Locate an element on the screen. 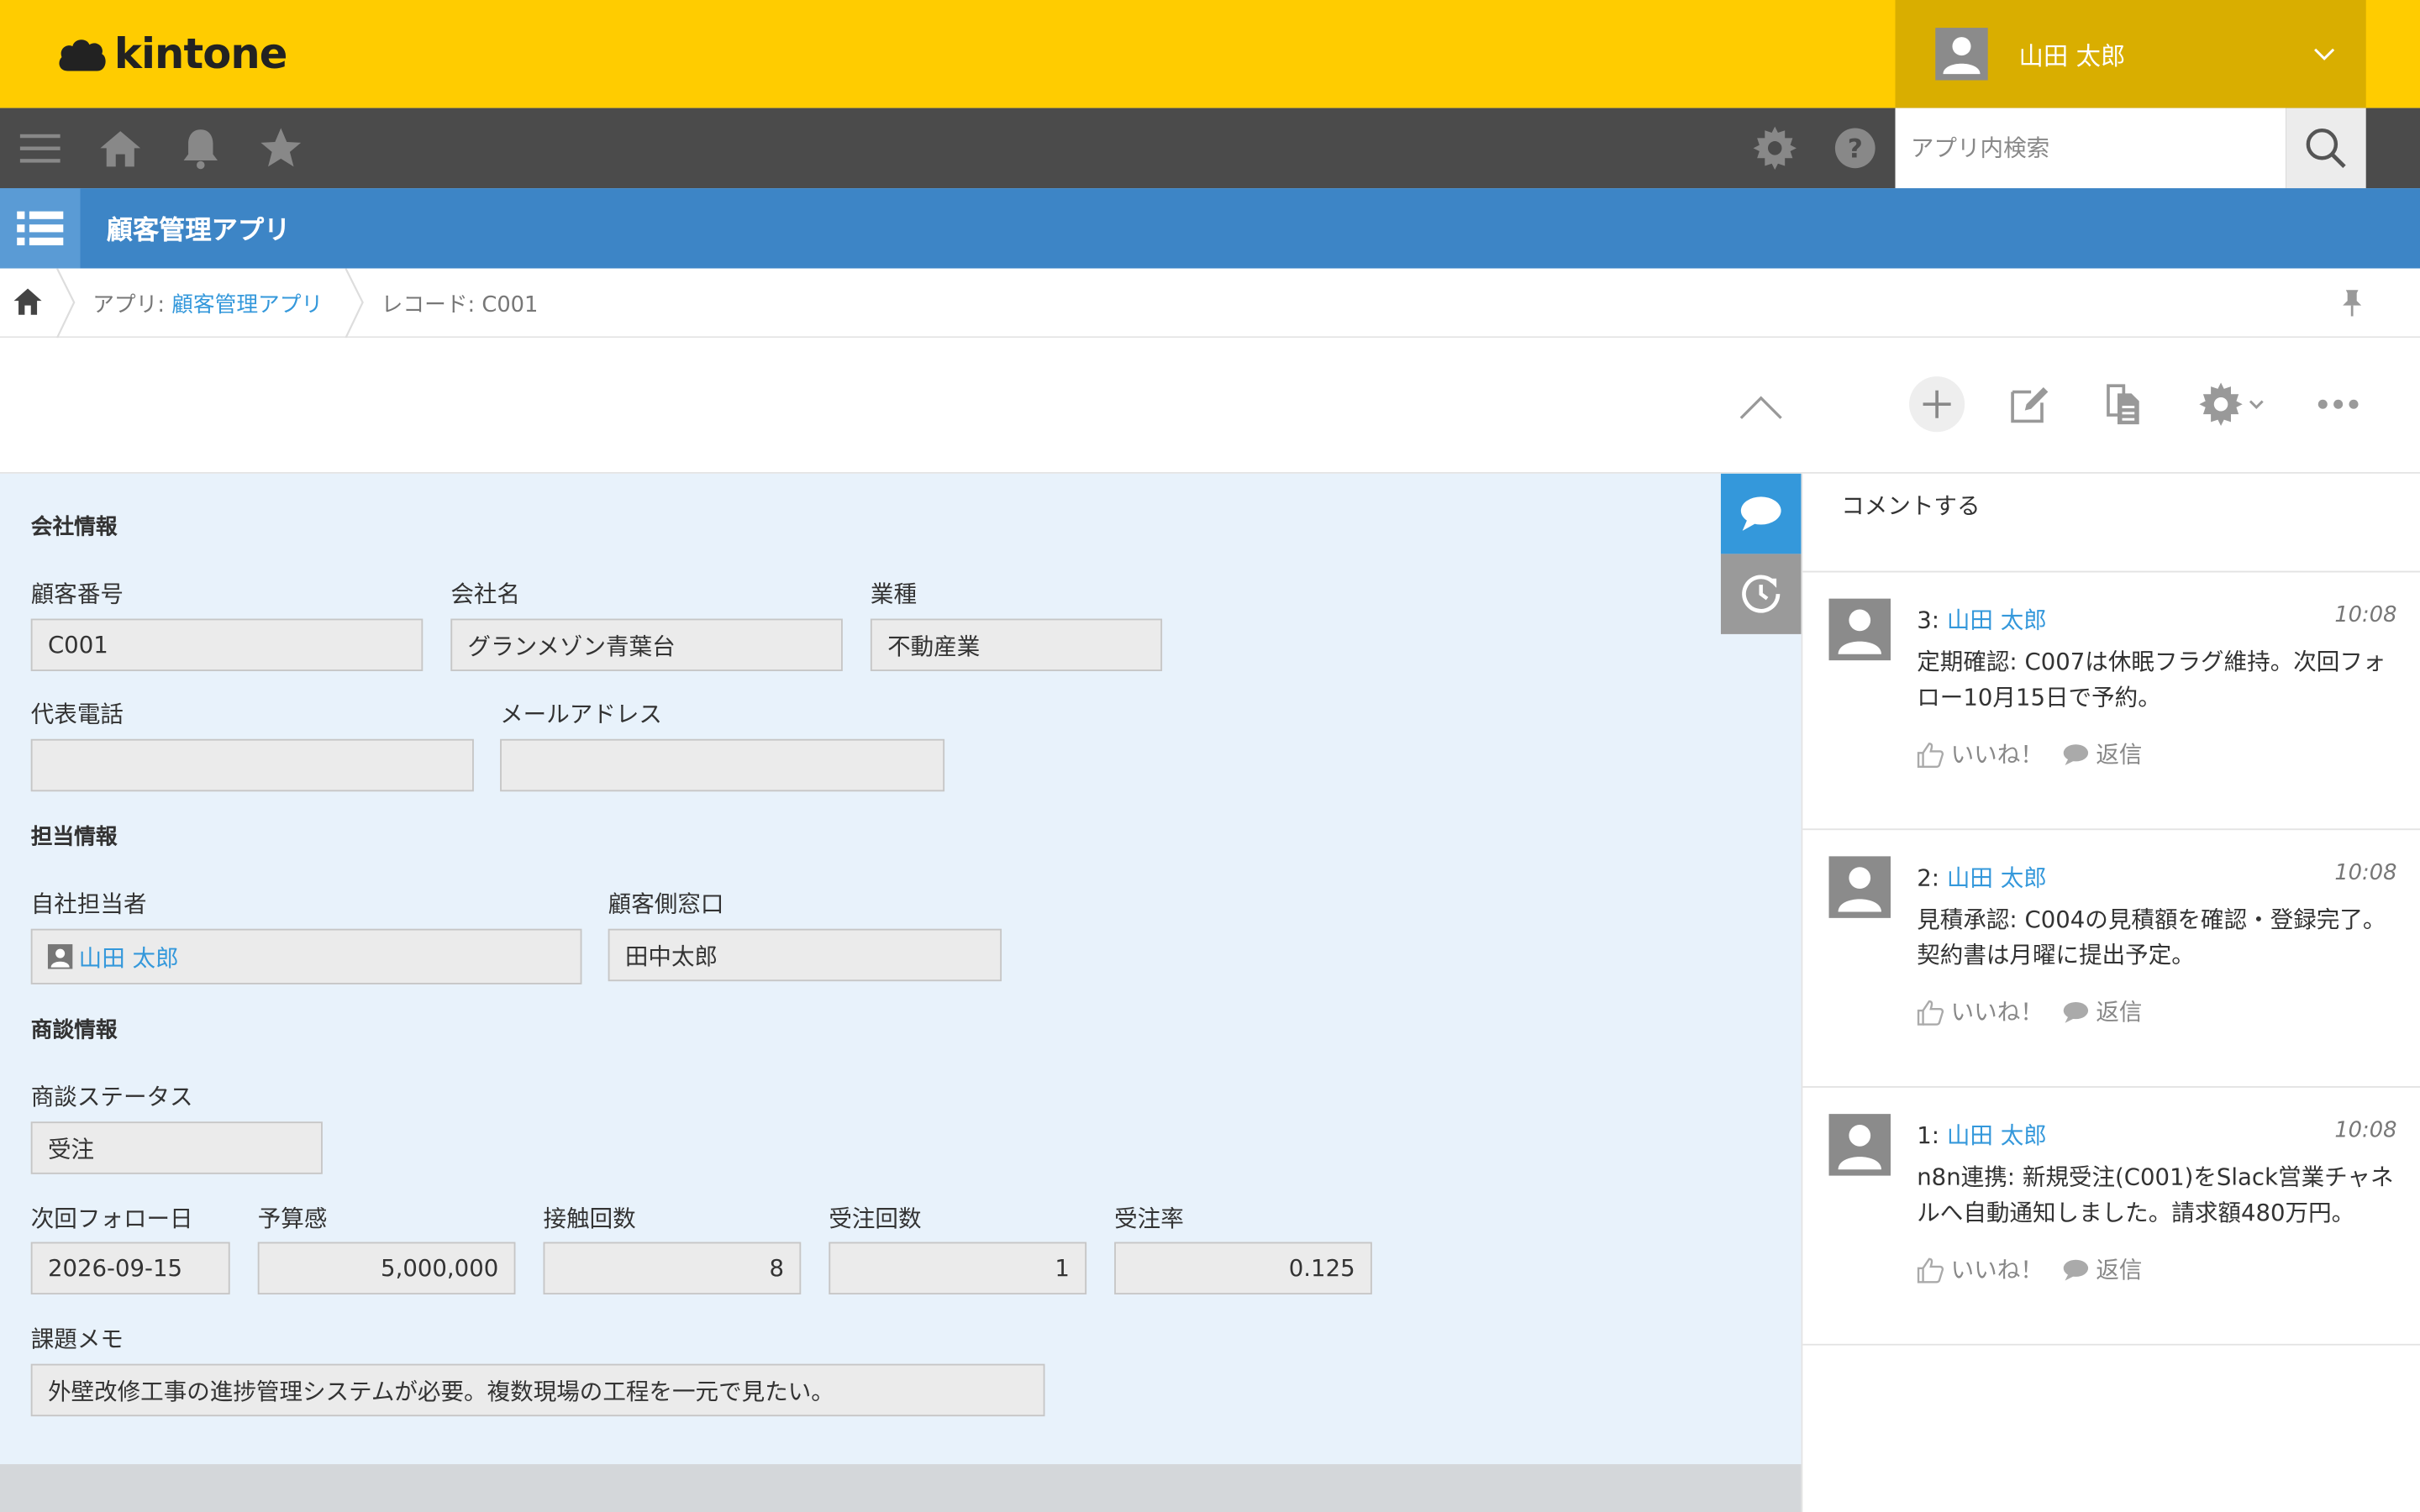  comment-input: コメントする is located at coordinates (2111, 523).